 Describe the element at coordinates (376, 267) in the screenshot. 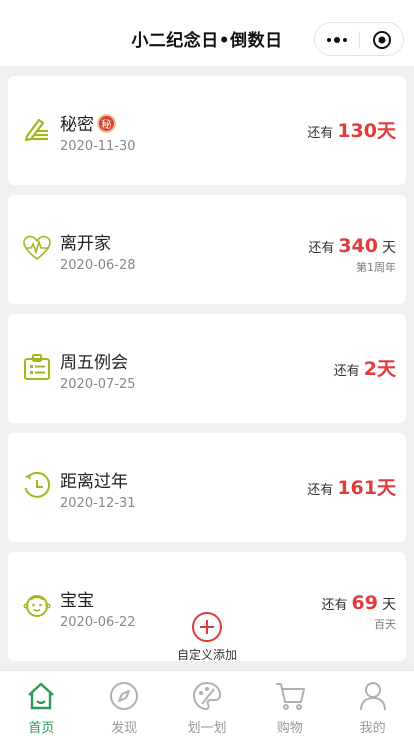

I see `anniversary-note: 第1周年` at that location.